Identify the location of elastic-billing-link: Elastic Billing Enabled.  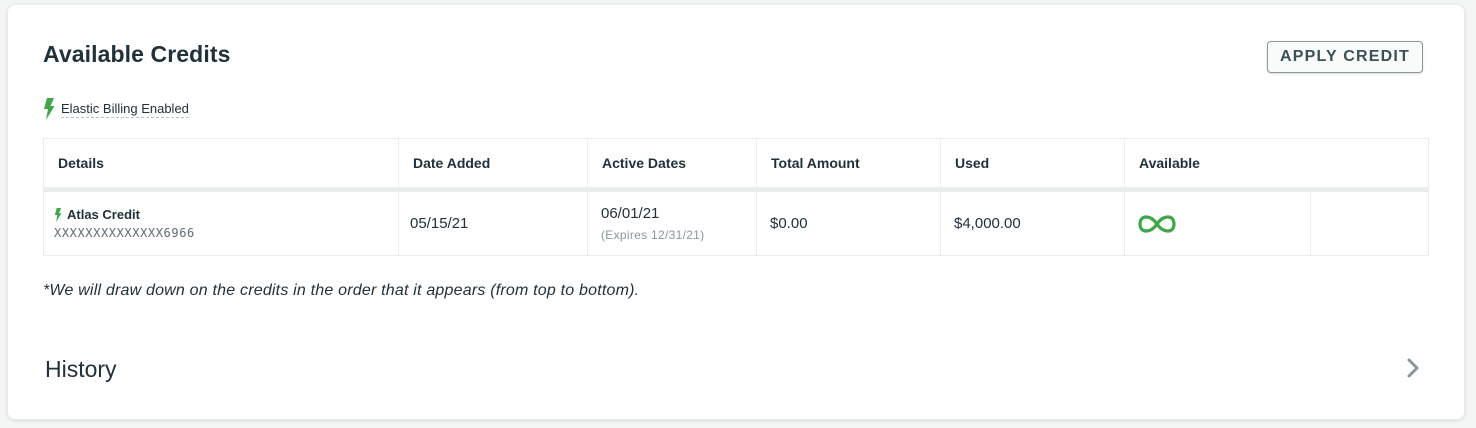
(125, 109).